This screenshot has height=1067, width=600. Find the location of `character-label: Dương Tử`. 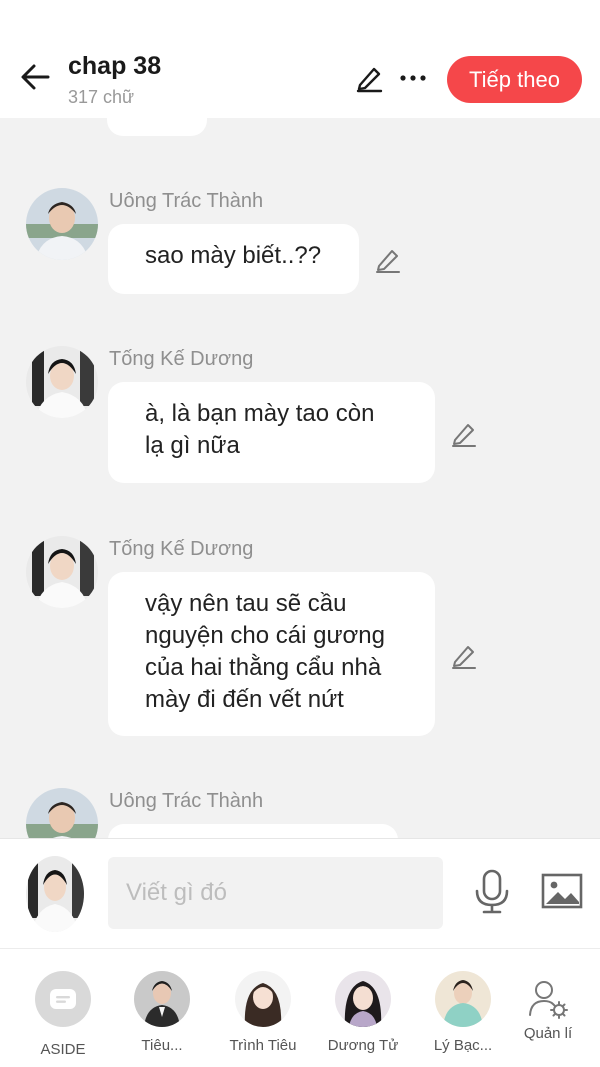

character-label: Dương Tử is located at coordinates (363, 1045).